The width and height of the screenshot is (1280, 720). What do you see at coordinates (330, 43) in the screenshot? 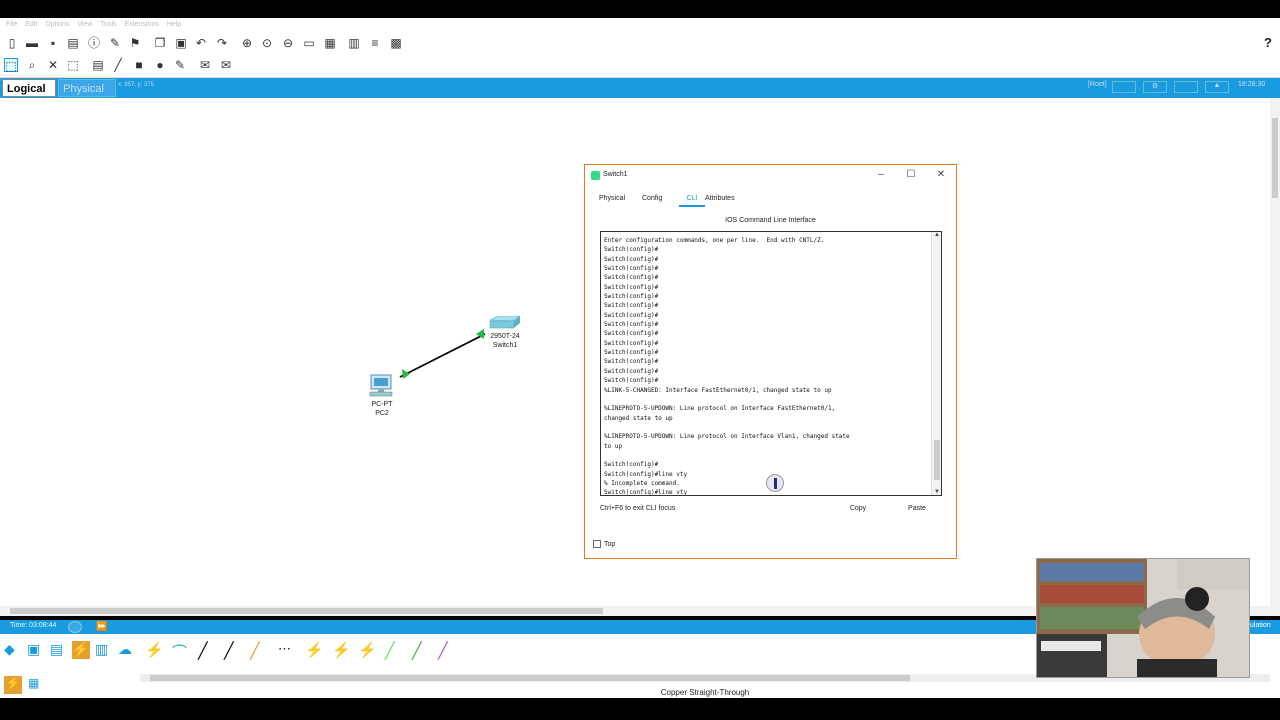
I see `palette-icon: ▦` at bounding box center [330, 43].